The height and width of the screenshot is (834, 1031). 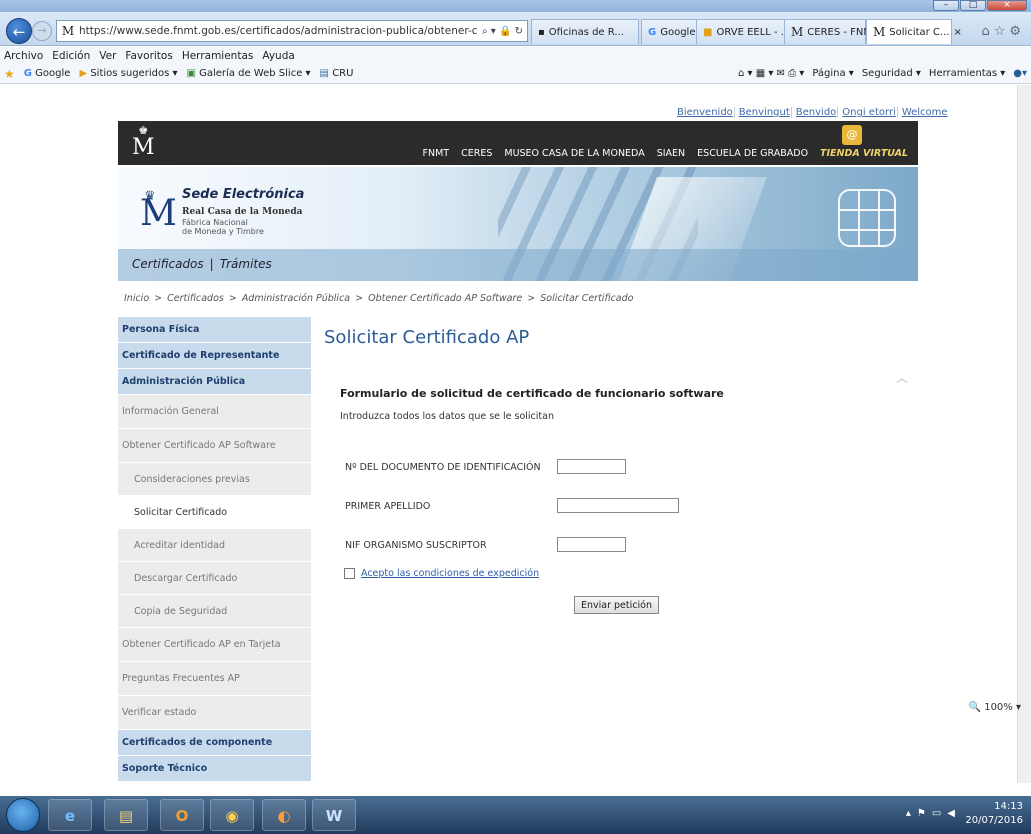 What do you see at coordinates (416, 545) in the screenshot?
I see `label-nif-organismo: NIF ORGANISMO SUSCRIPTOR` at bounding box center [416, 545].